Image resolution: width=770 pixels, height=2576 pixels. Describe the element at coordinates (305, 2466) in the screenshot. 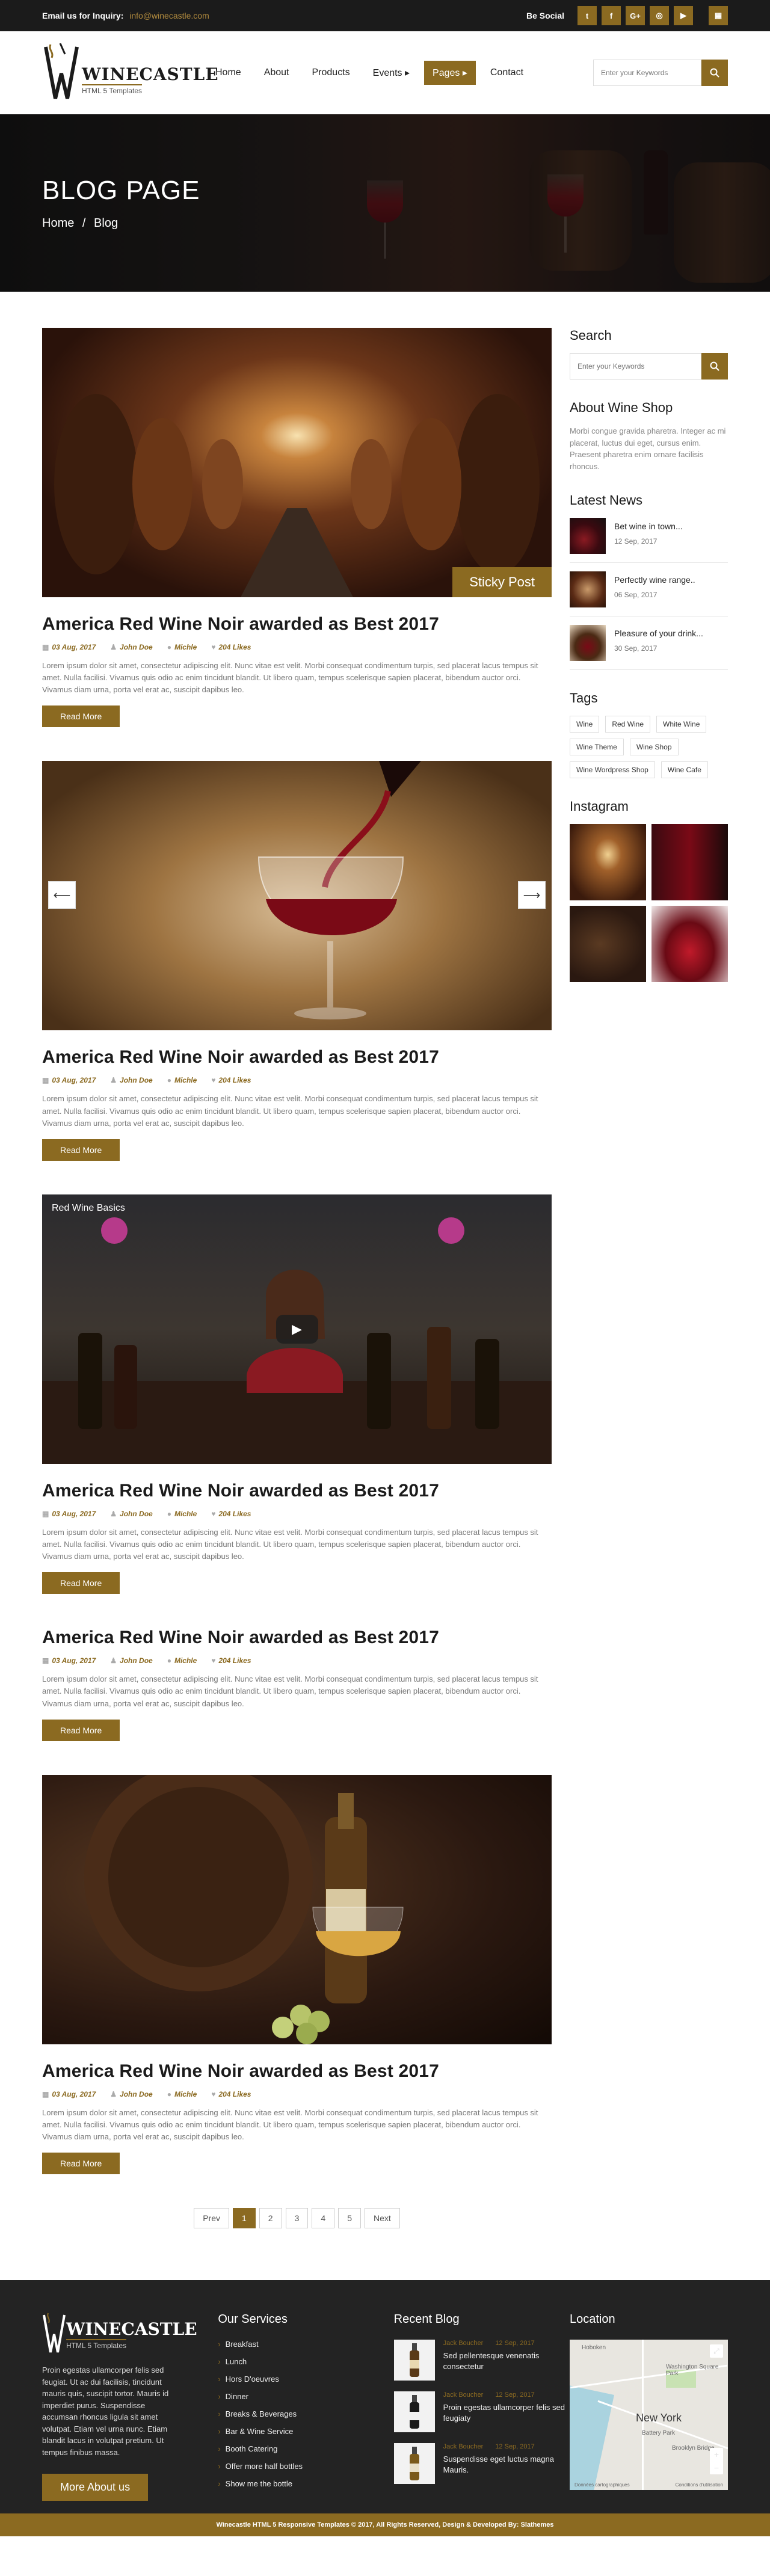

I see `service-item: › Offer more half bottles` at that location.